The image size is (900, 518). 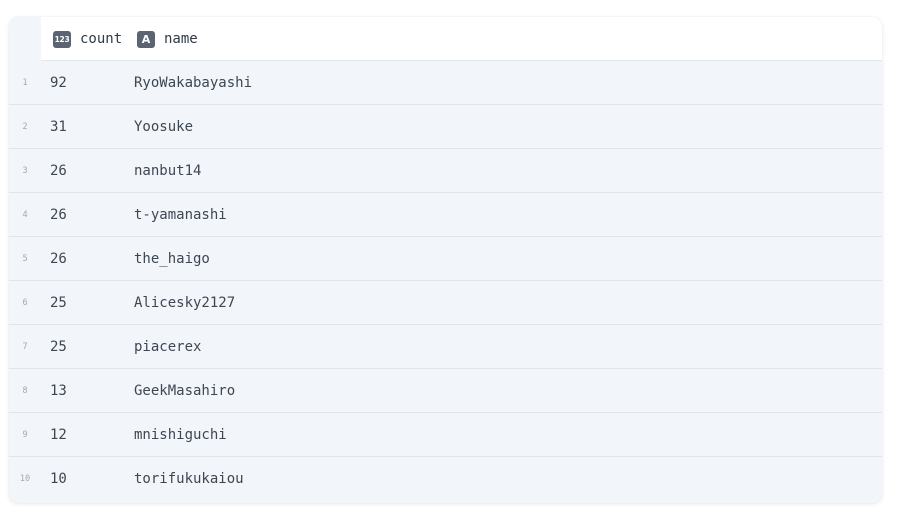 What do you see at coordinates (167, 171) in the screenshot?
I see `name-cell: nanbut14` at bounding box center [167, 171].